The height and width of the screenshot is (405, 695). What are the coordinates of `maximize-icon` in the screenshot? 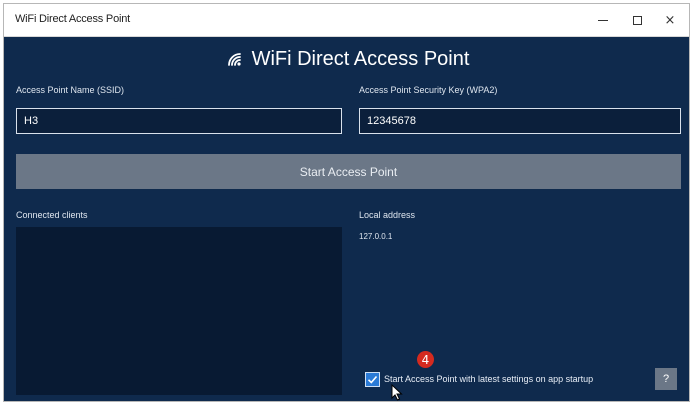 It's located at (637, 20).